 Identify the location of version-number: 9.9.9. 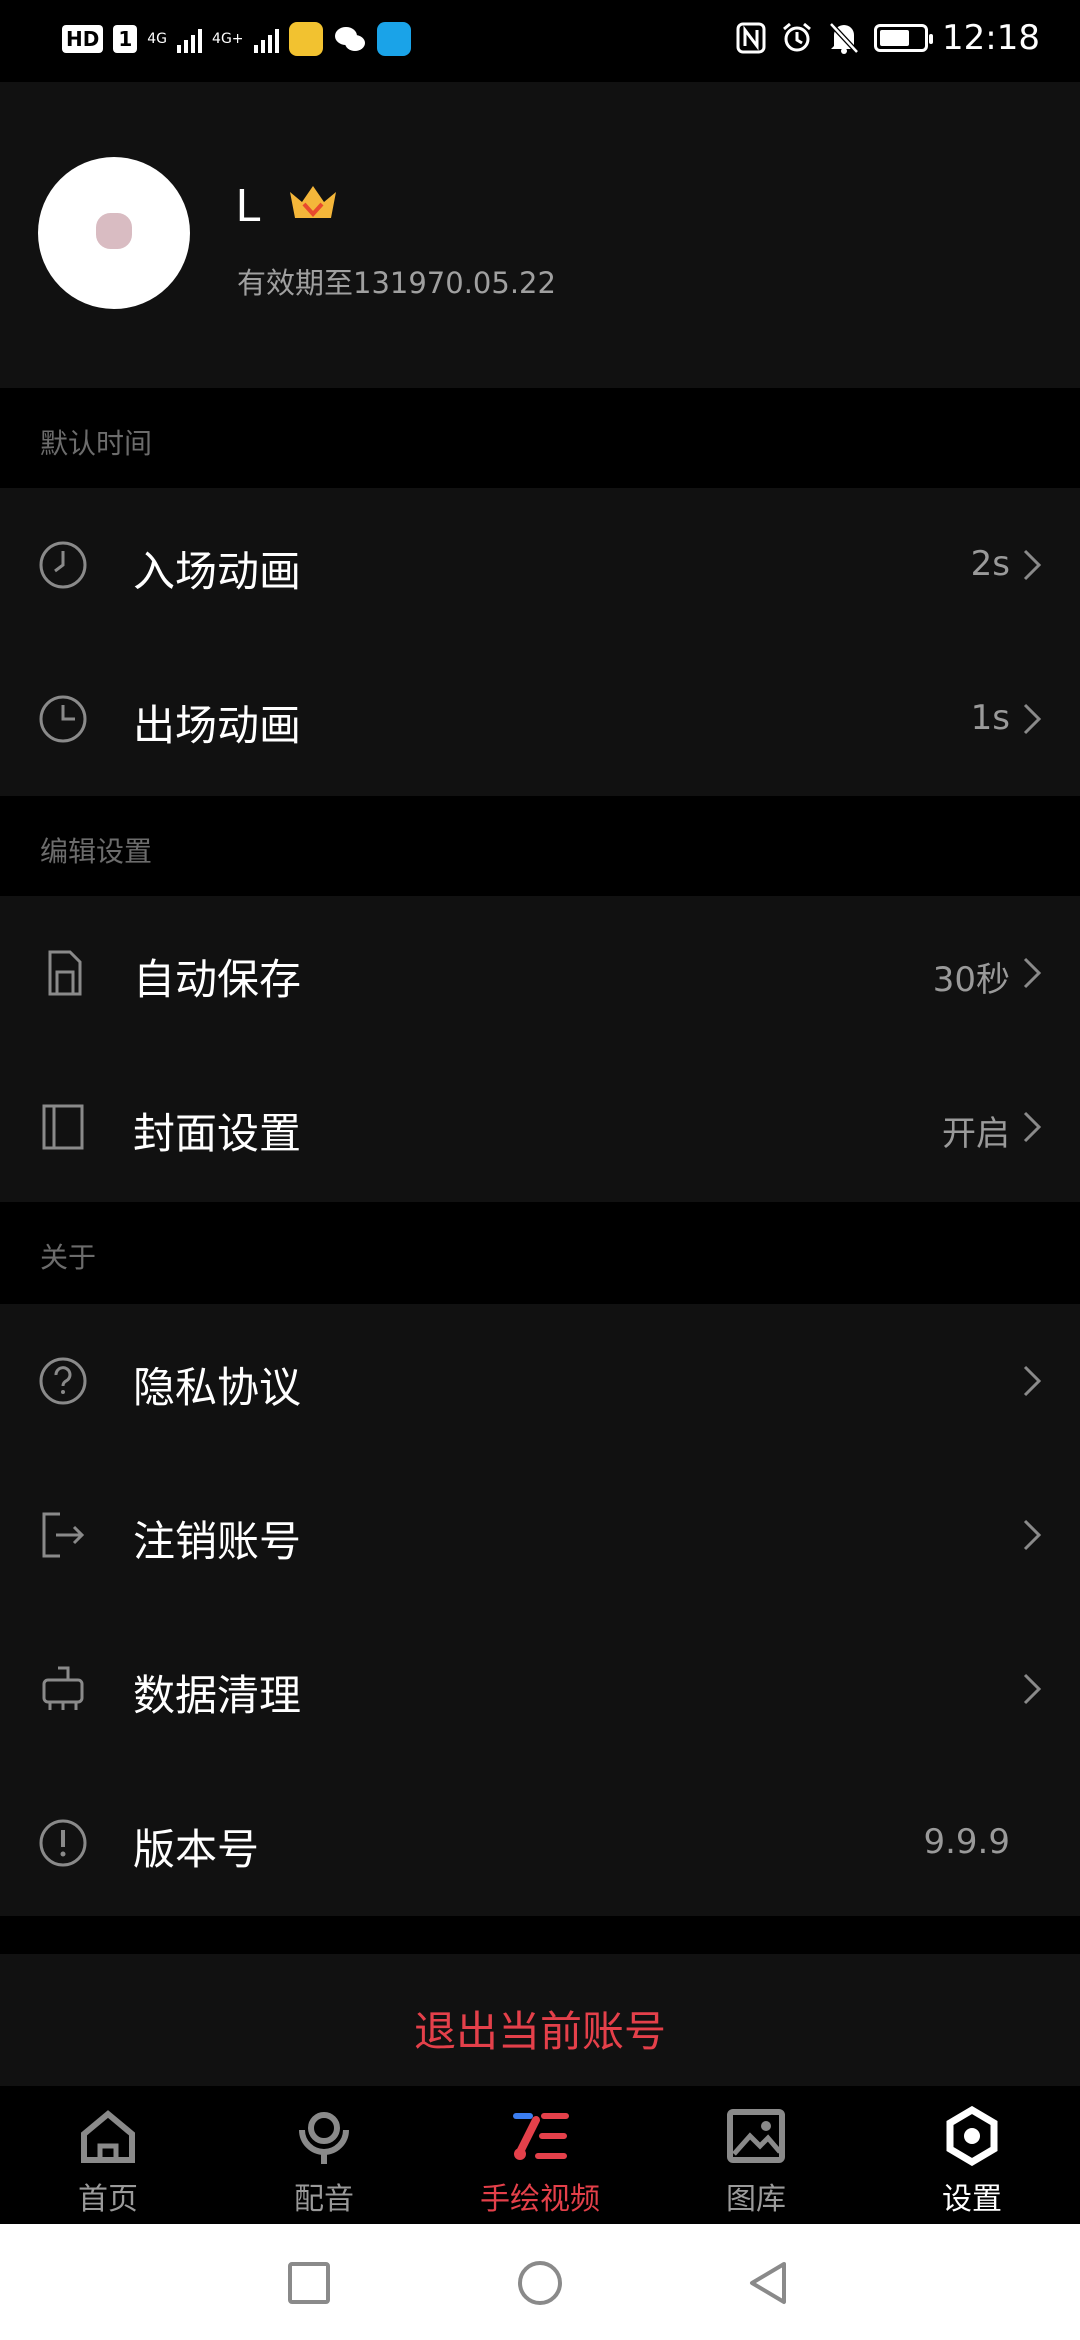
(966, 1842).